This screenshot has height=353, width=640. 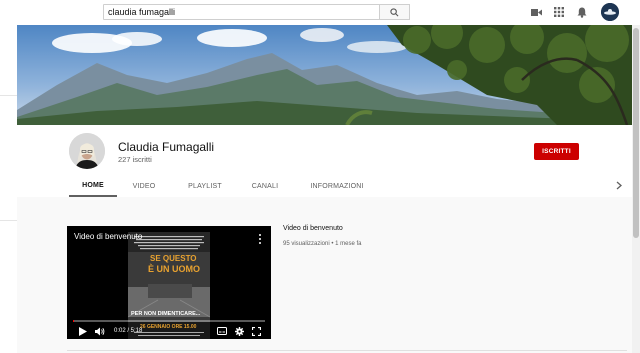 I want to click on player-title: Video di benvenuto, so click(x=108, y=236).